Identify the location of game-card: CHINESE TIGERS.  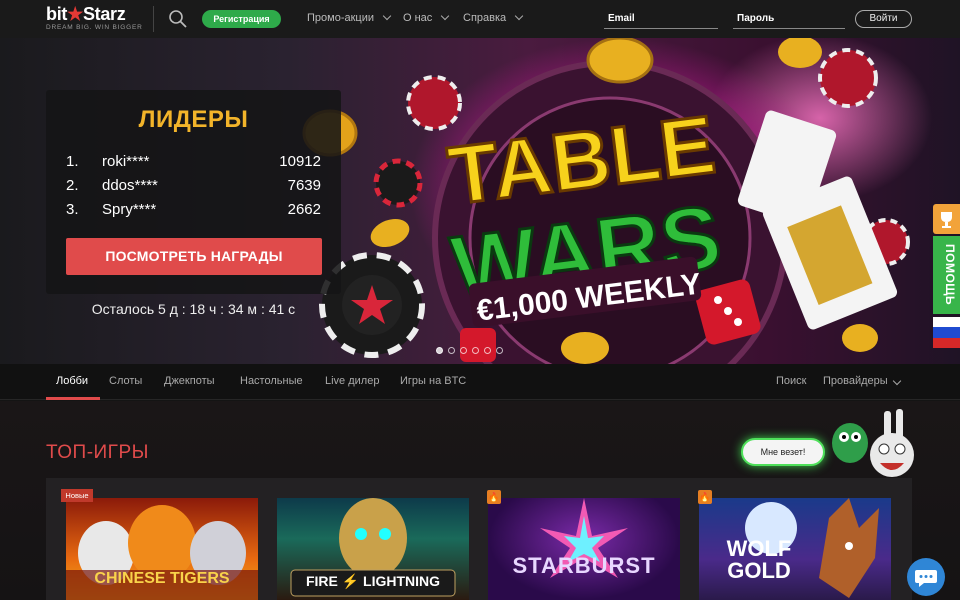
(162, 549).